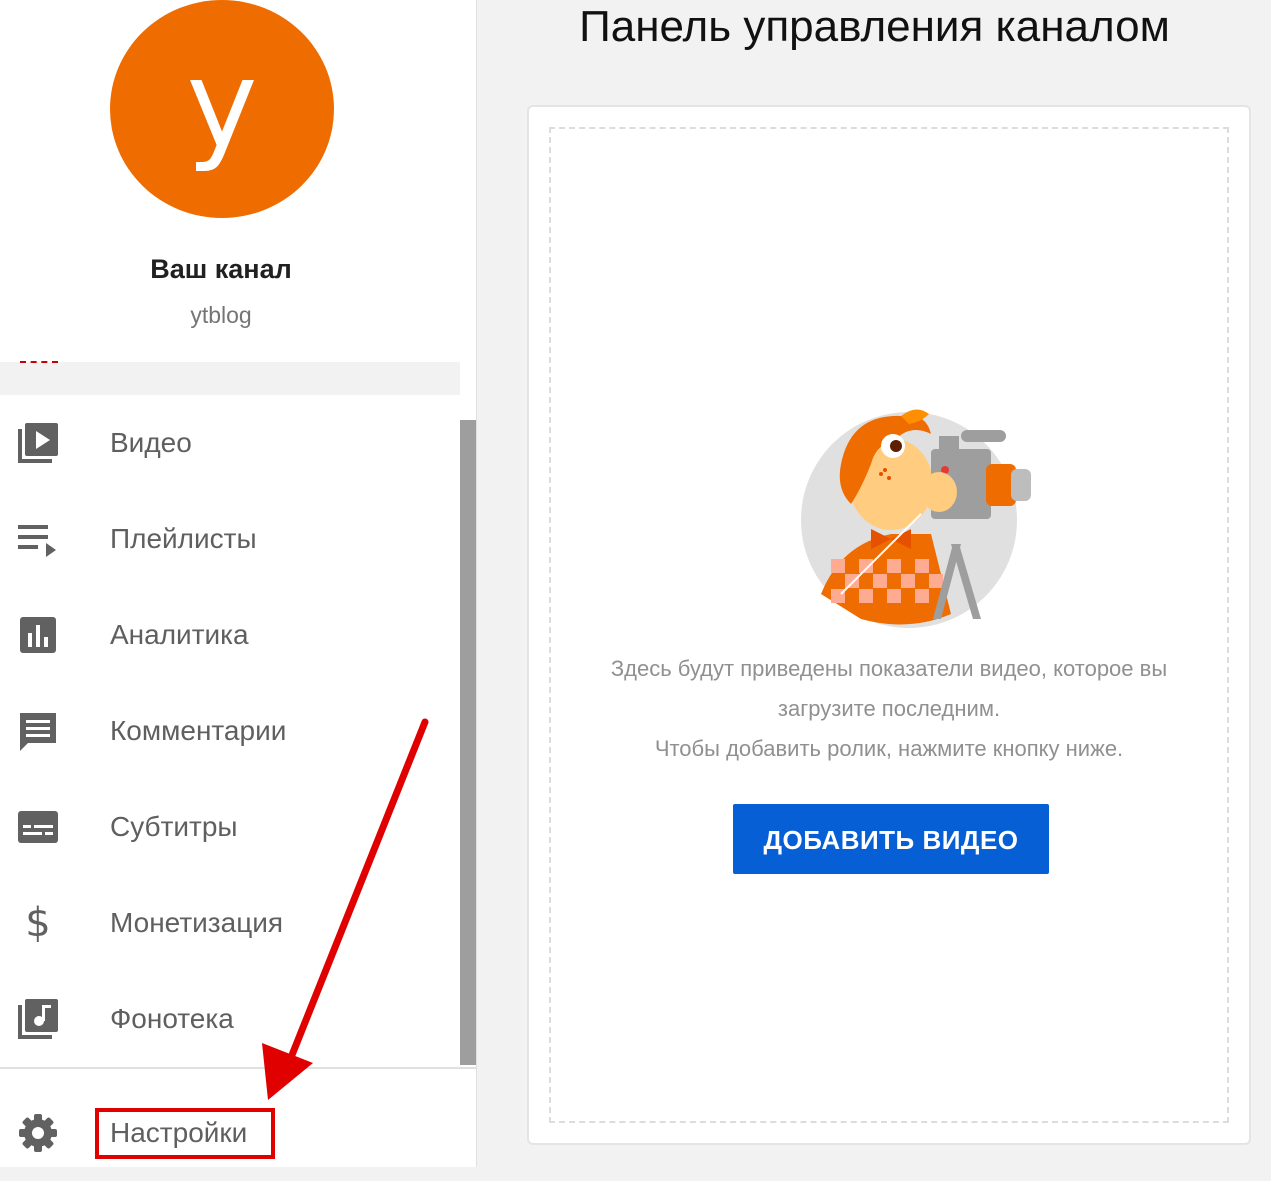  What do you see at coordinates (39, 362) in the screenshot?
I see `active-indicator` at bounding box center [39, 362].